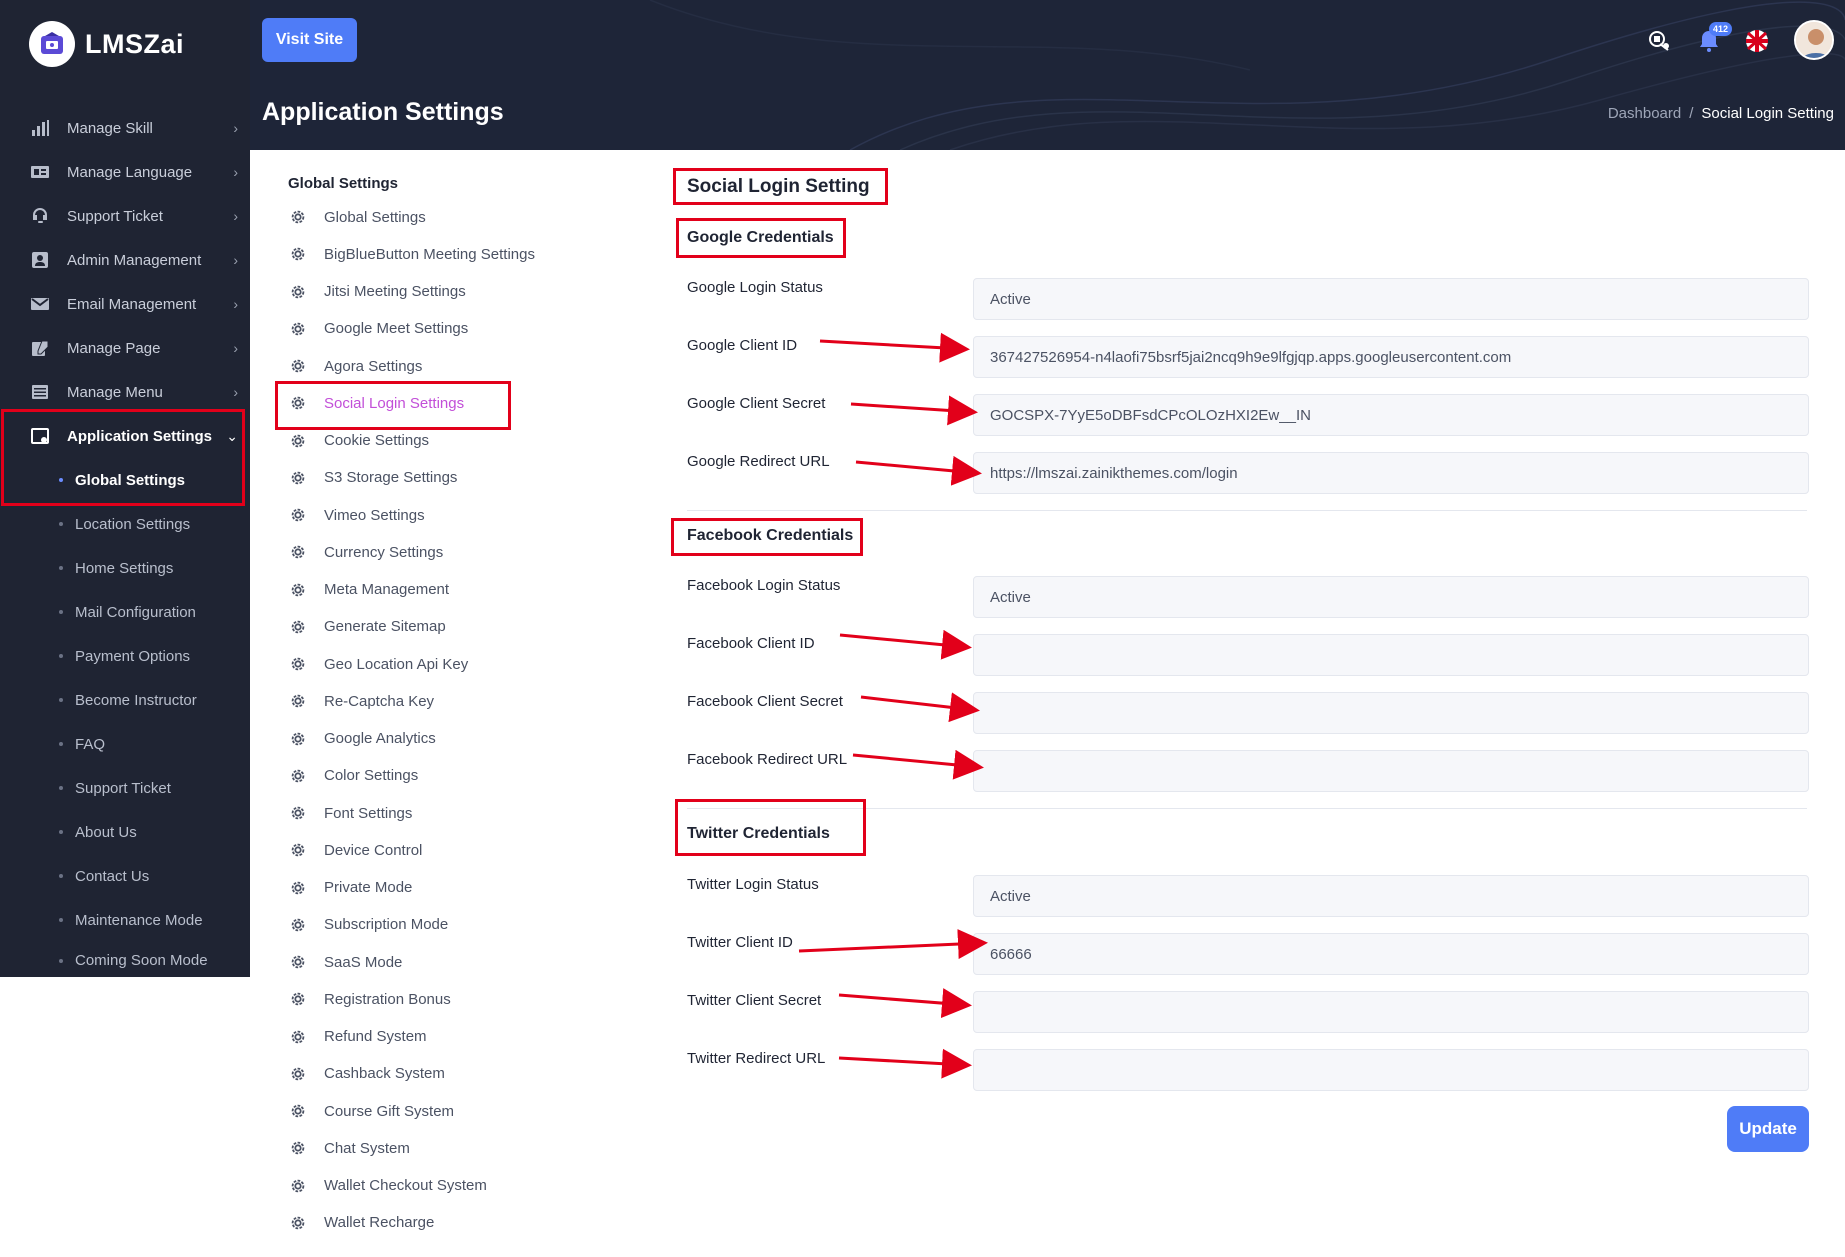 The image size is (1845, 1257). What do you see at coordinates (132, 304) in the screenshot?
I see `sidebar-item-label: Email Management` at bounding box center [132, 304].